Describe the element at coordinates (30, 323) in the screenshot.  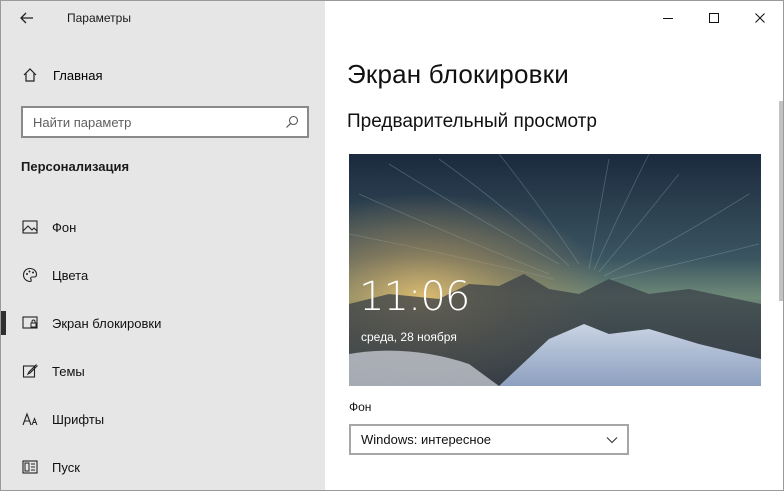
I see `lock-screen-icon` at that location.